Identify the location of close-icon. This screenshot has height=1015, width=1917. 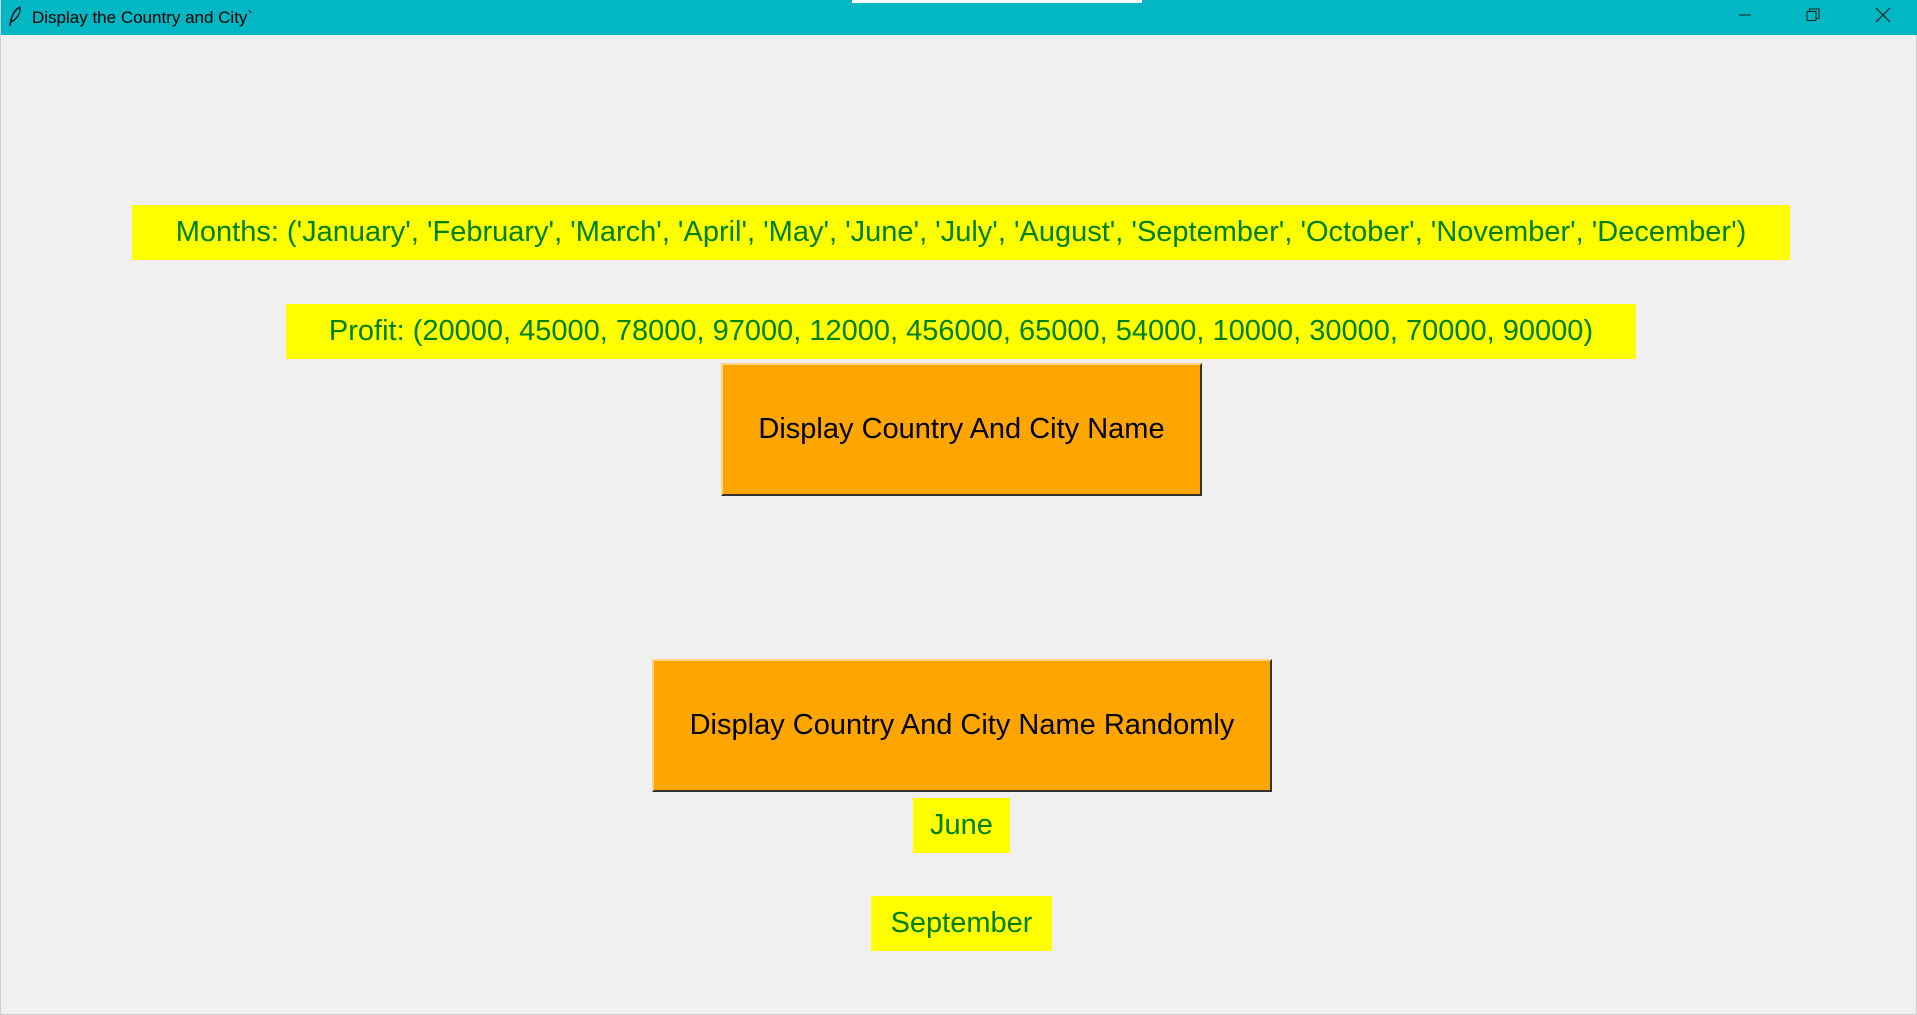
(1883, 17).